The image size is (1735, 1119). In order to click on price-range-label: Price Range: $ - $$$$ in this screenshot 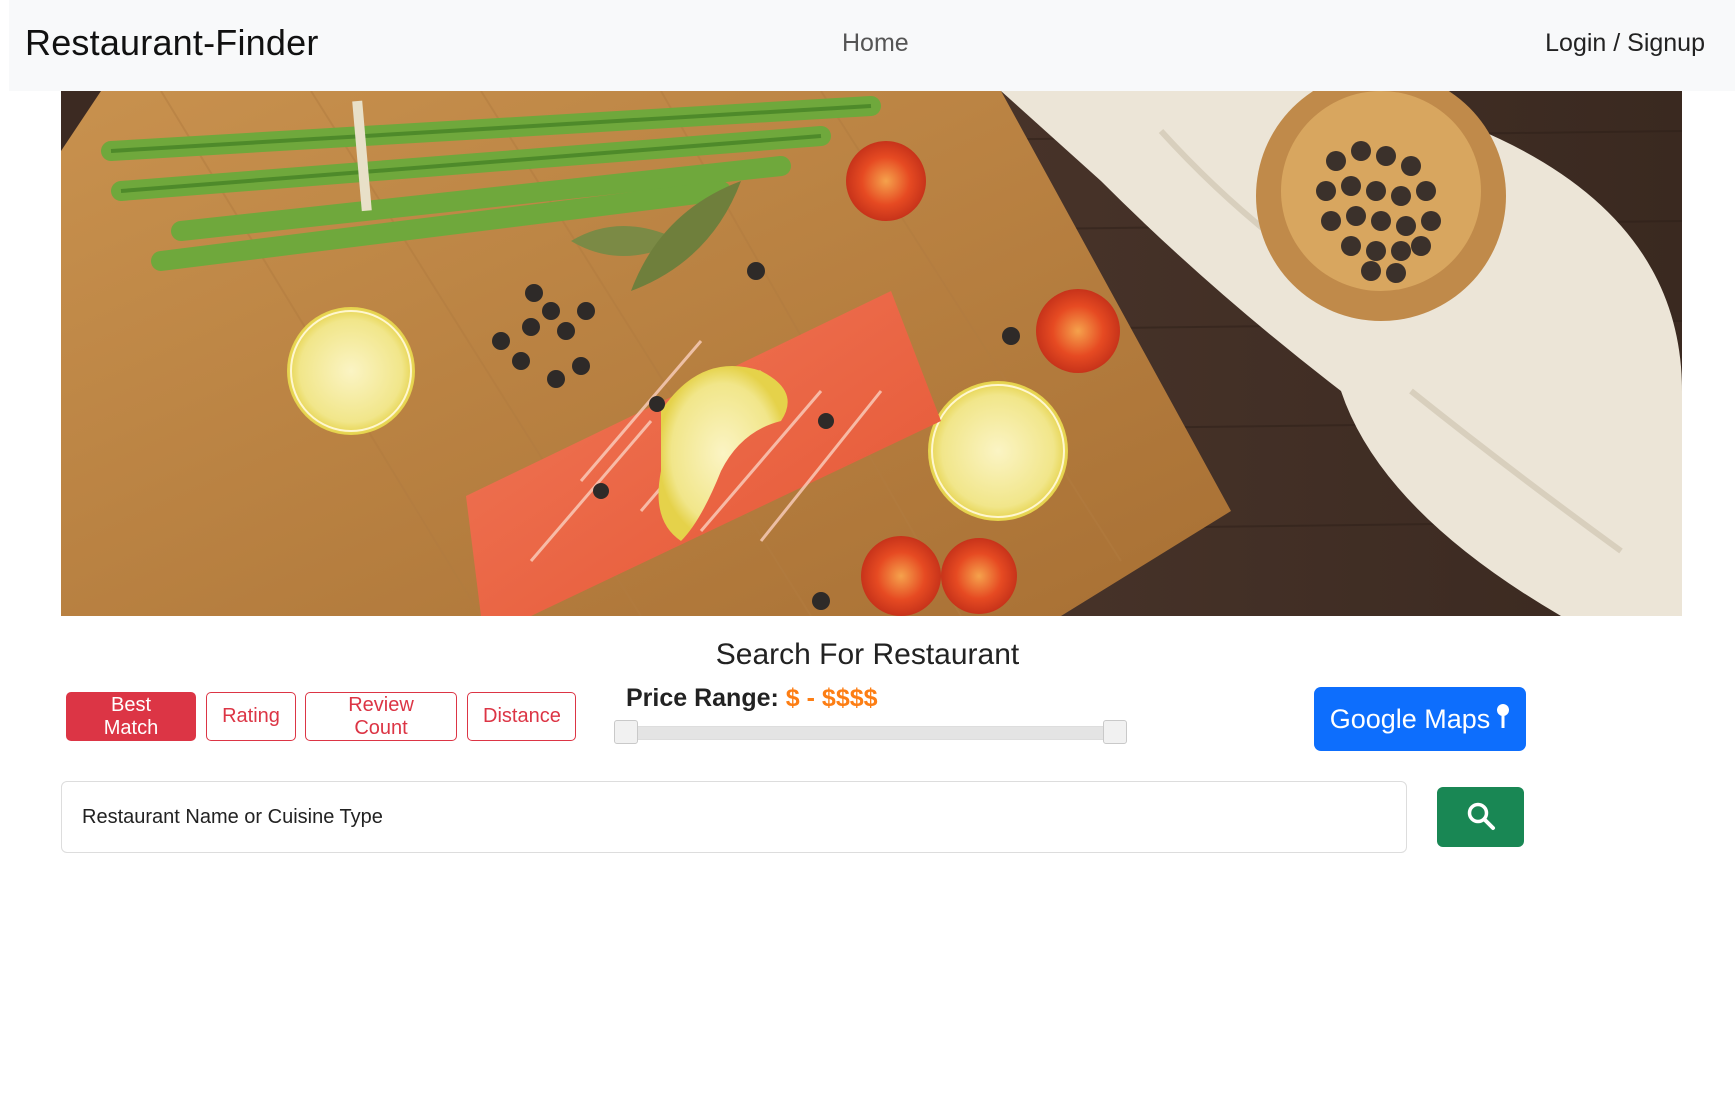, I will do `click(752, 698)`.